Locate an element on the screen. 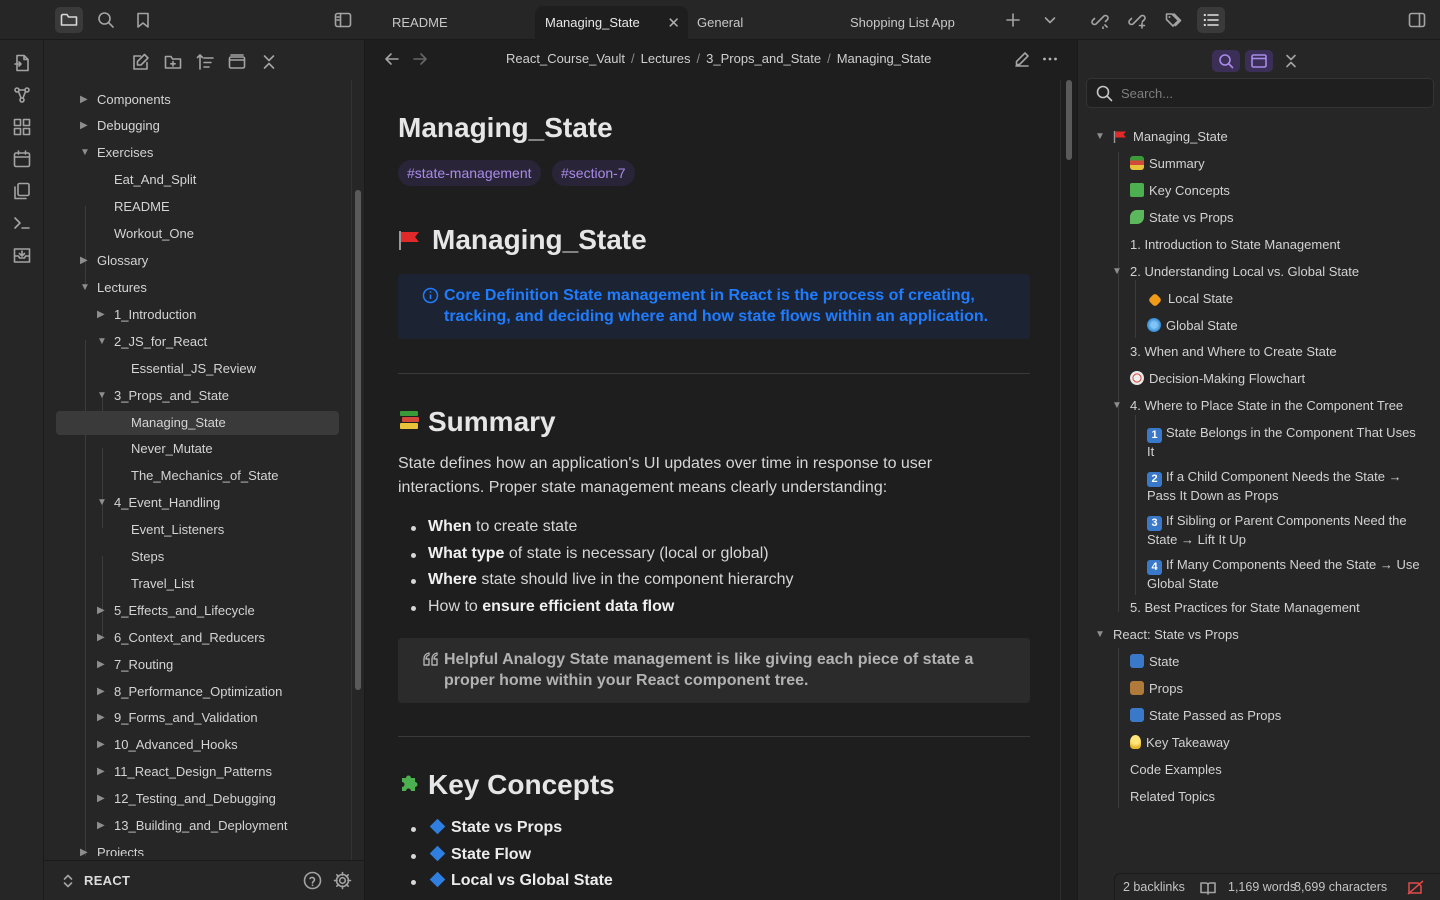 This screenshot has height=900, width=1440. outline-item: ▼ Managing_State is located at coordinates (1259, 136).